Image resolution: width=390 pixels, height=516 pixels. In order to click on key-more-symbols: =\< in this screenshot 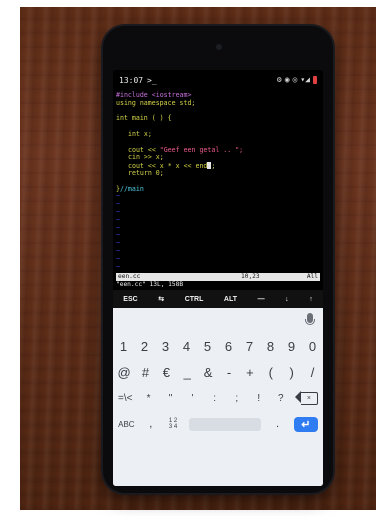, I will do `click(125, 398)`.